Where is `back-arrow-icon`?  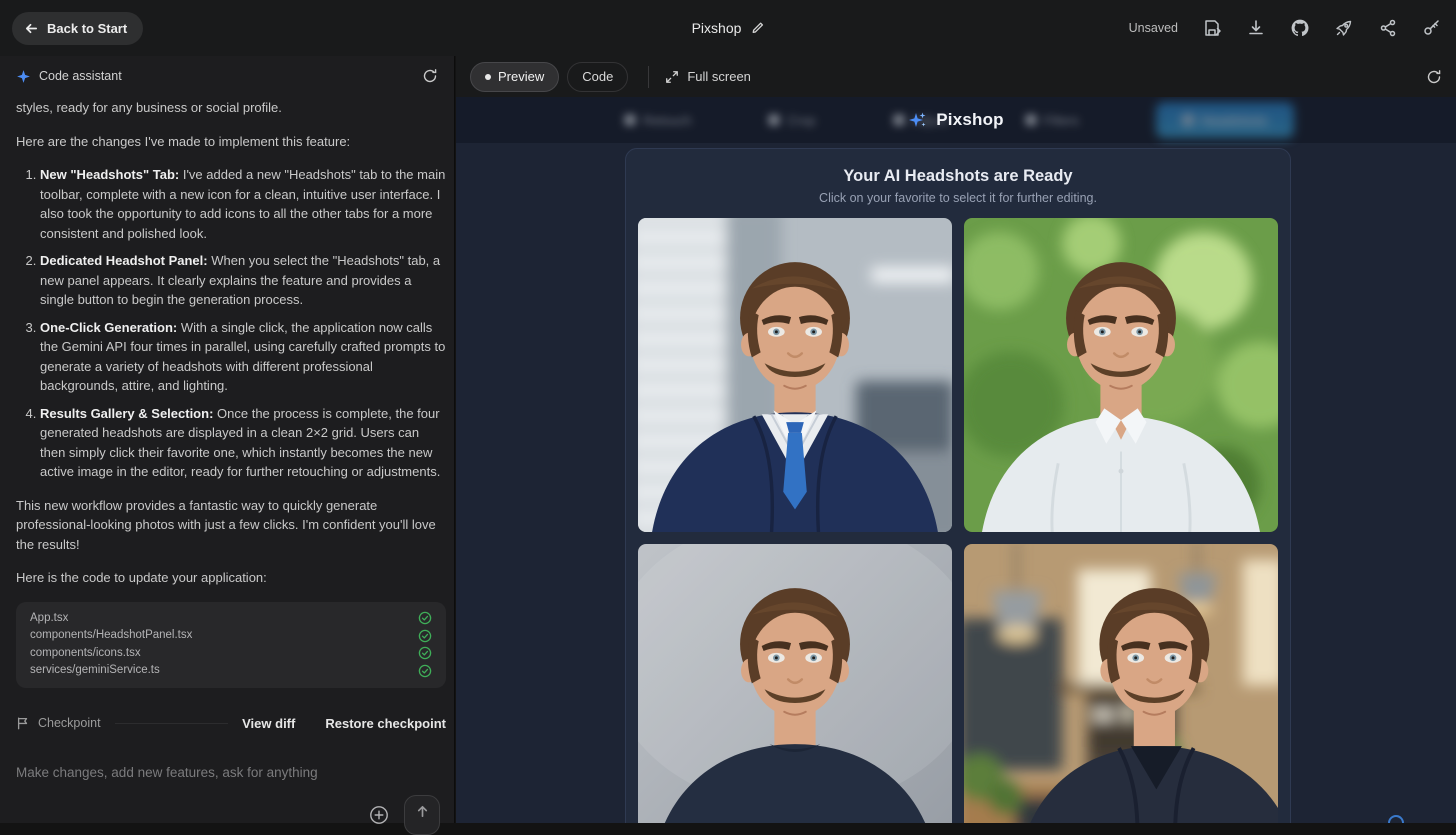 back-arrow-icon is located at coordinates (31, 28).